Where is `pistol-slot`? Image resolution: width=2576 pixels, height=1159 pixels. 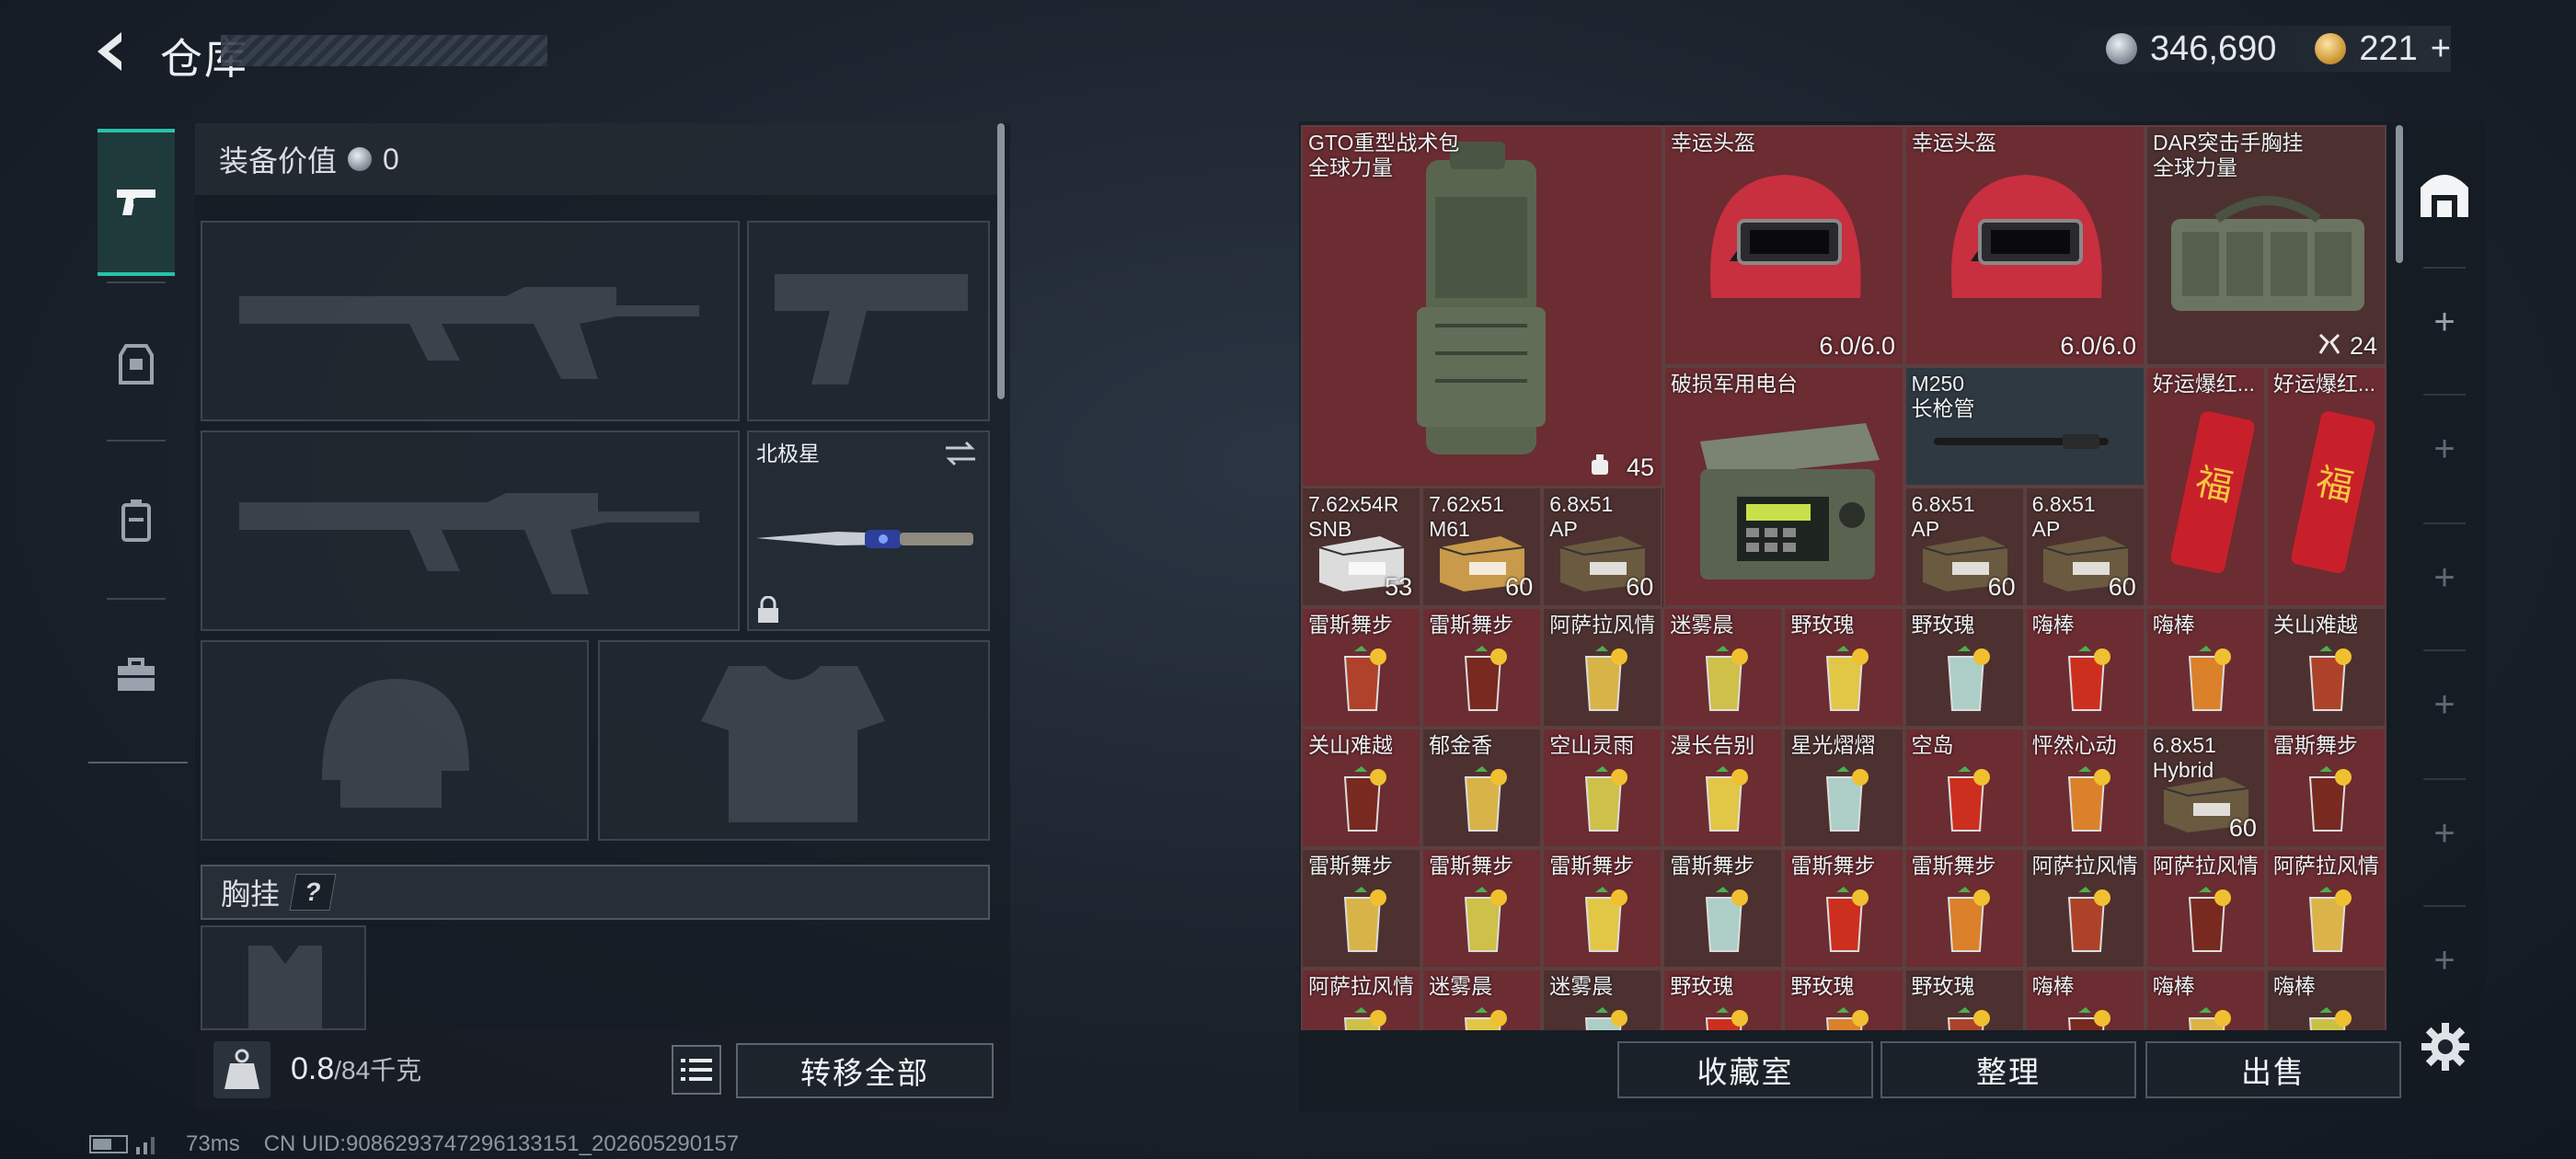 pistol-slot is located at coordinates (868, 321).